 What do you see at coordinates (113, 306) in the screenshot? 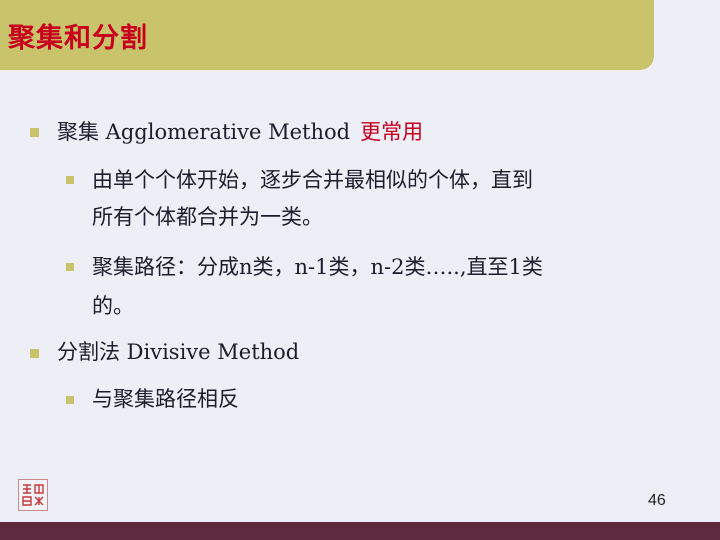
I see `sub-item-line: 的。` at bounding box center [113, 306].